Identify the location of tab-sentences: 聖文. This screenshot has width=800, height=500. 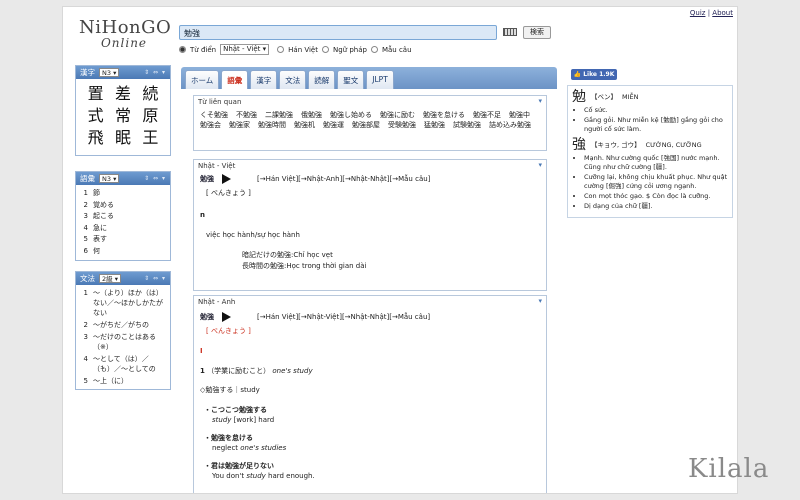
(351, 79).